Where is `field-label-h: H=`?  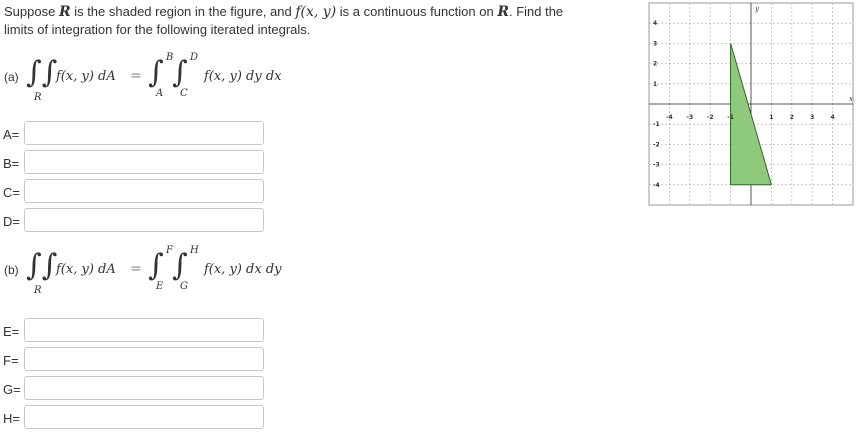 field-label-h: H= is located at coordinates (11, 418).